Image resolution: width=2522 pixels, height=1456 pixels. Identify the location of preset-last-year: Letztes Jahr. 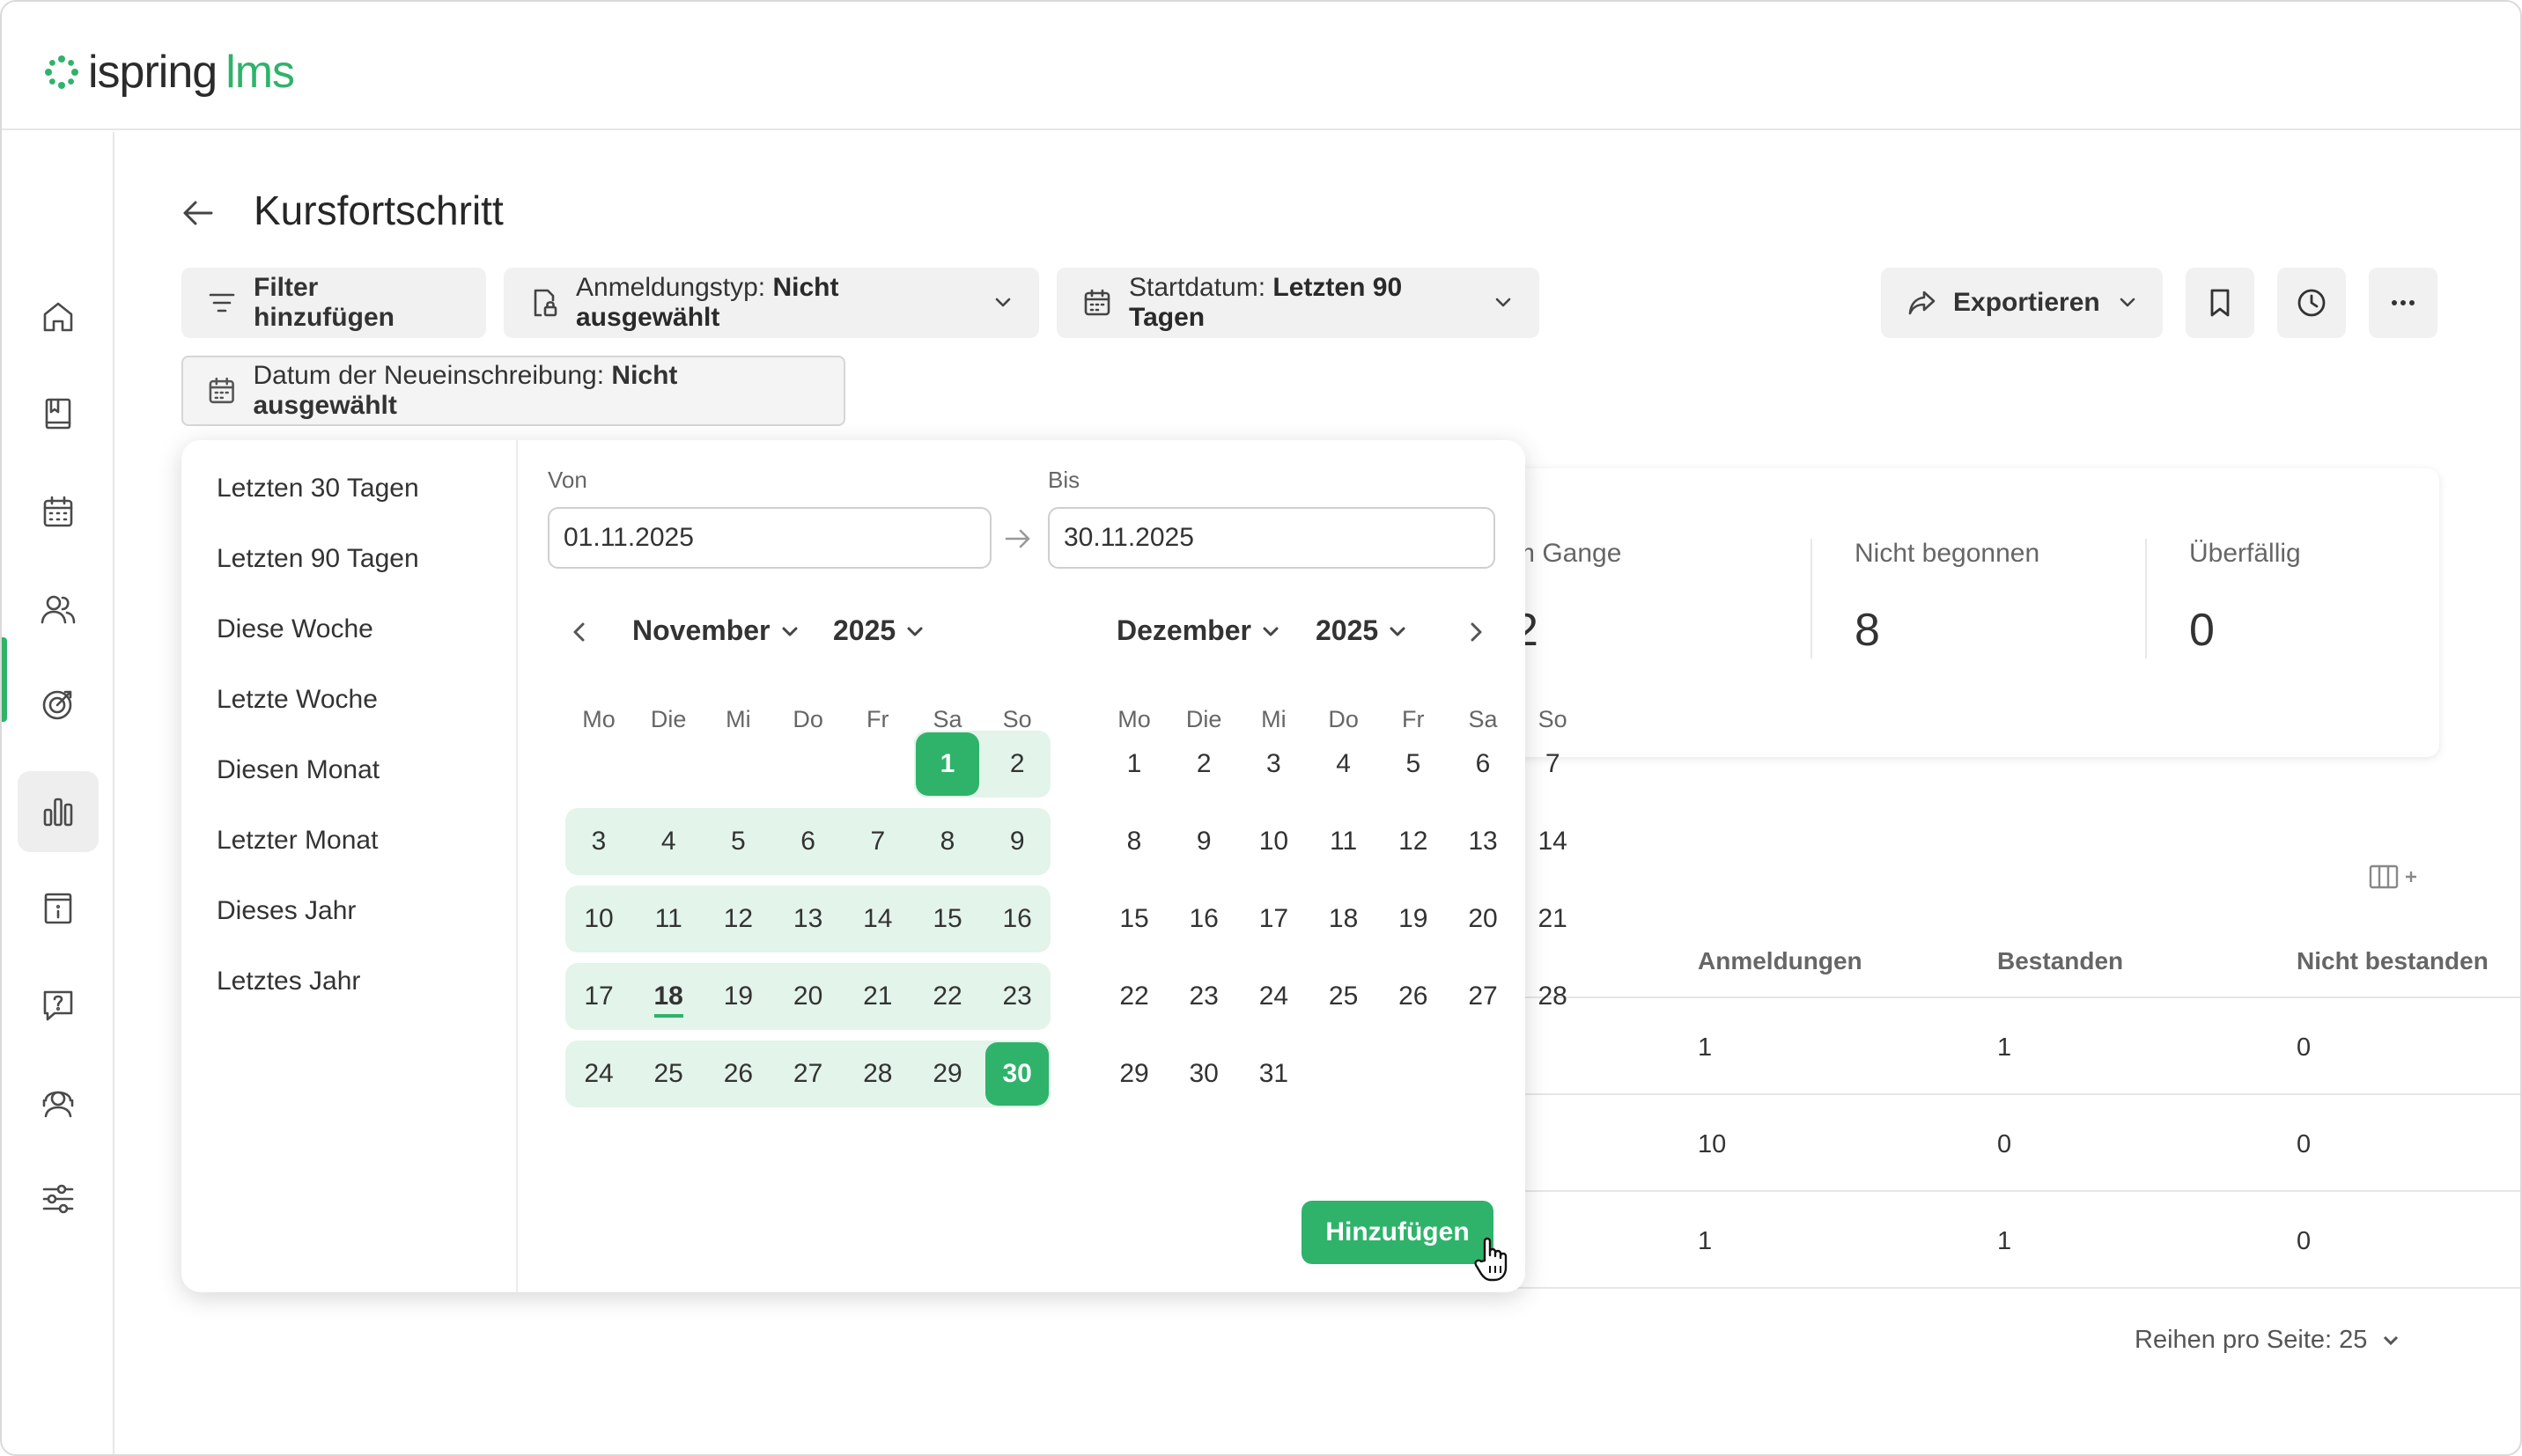
(289, 981).